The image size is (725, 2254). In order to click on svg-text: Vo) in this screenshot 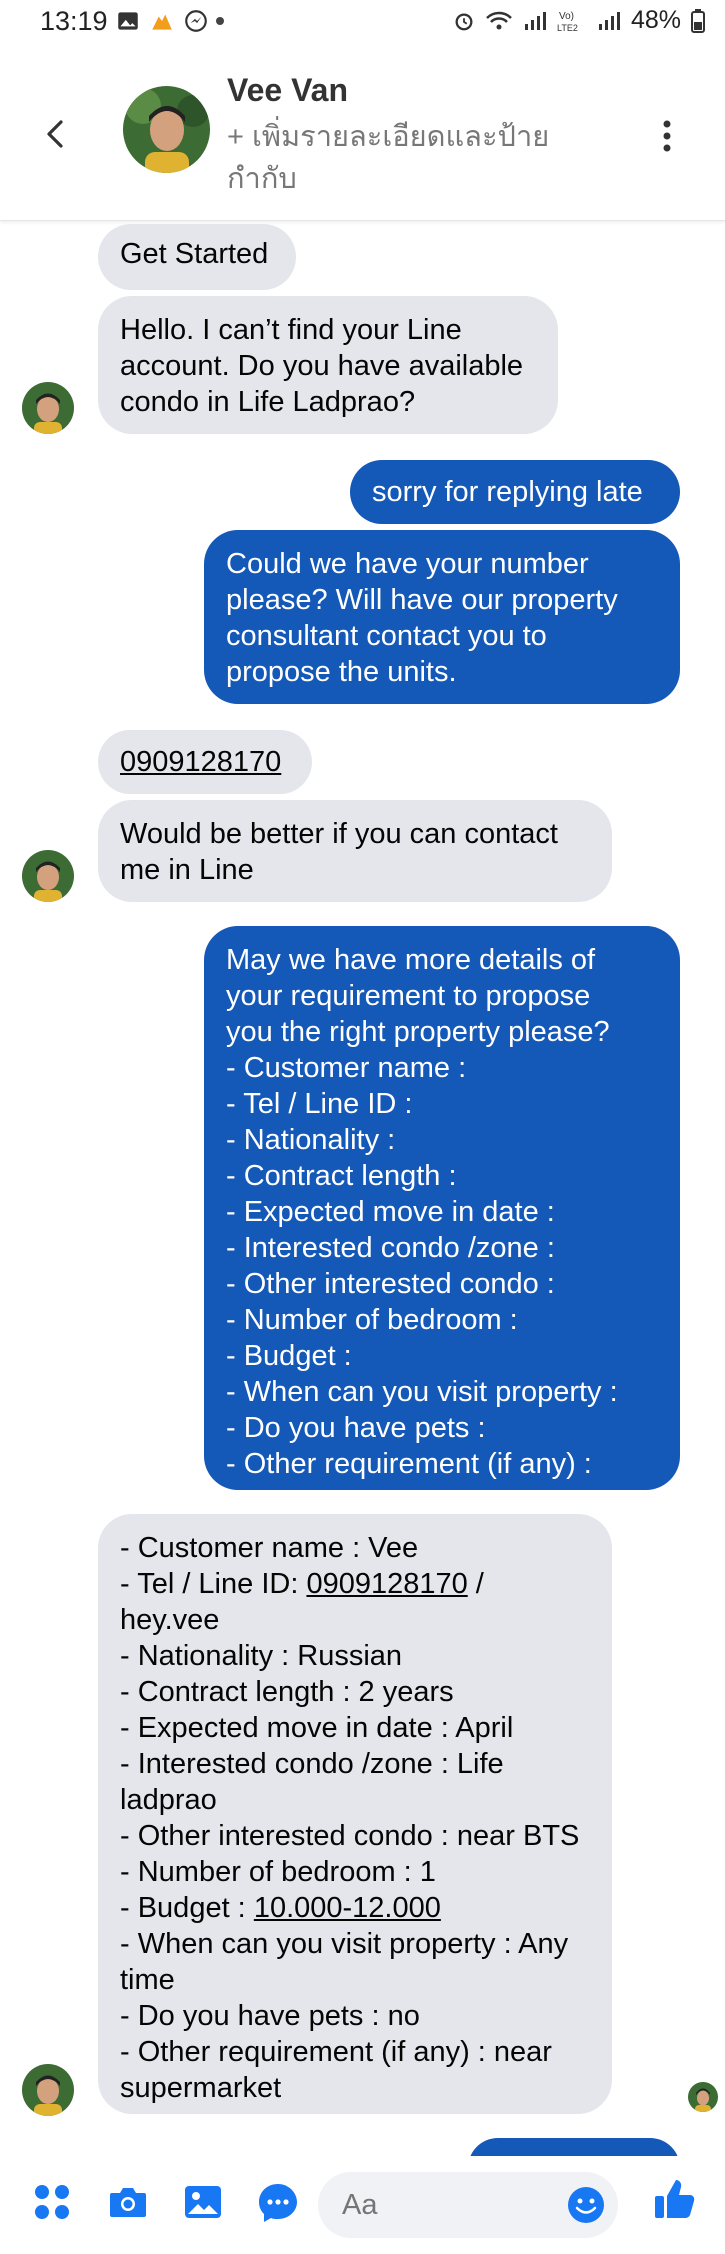, I will do `click(566, 16)`.